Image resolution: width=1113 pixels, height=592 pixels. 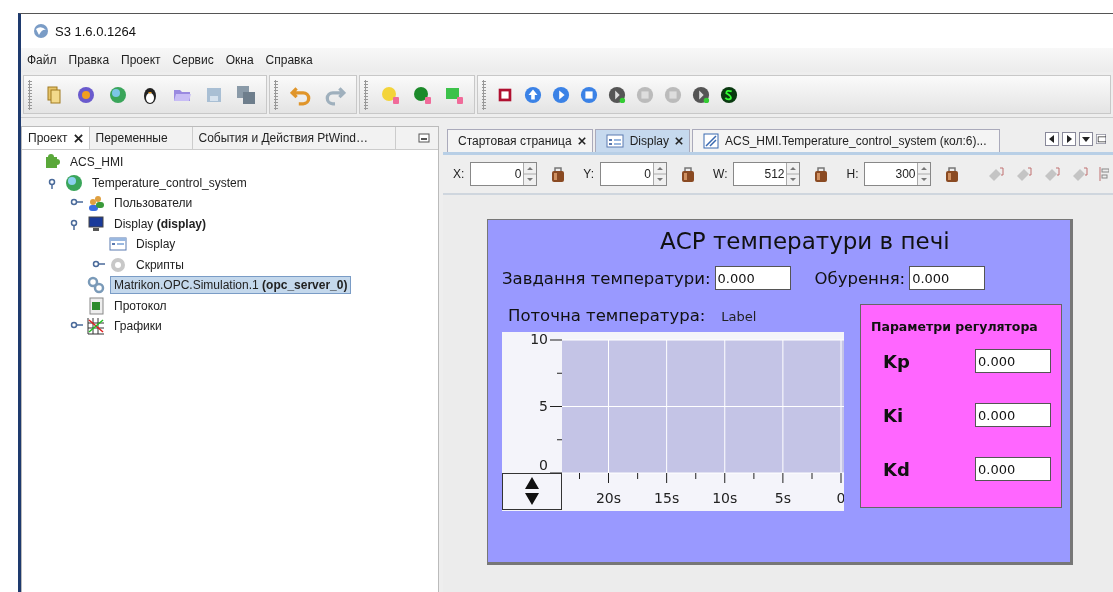 What do you see at coordinates (1101, 139) in the screenshot?
I see `maximize-icon` at bounding box center [1101, 139].